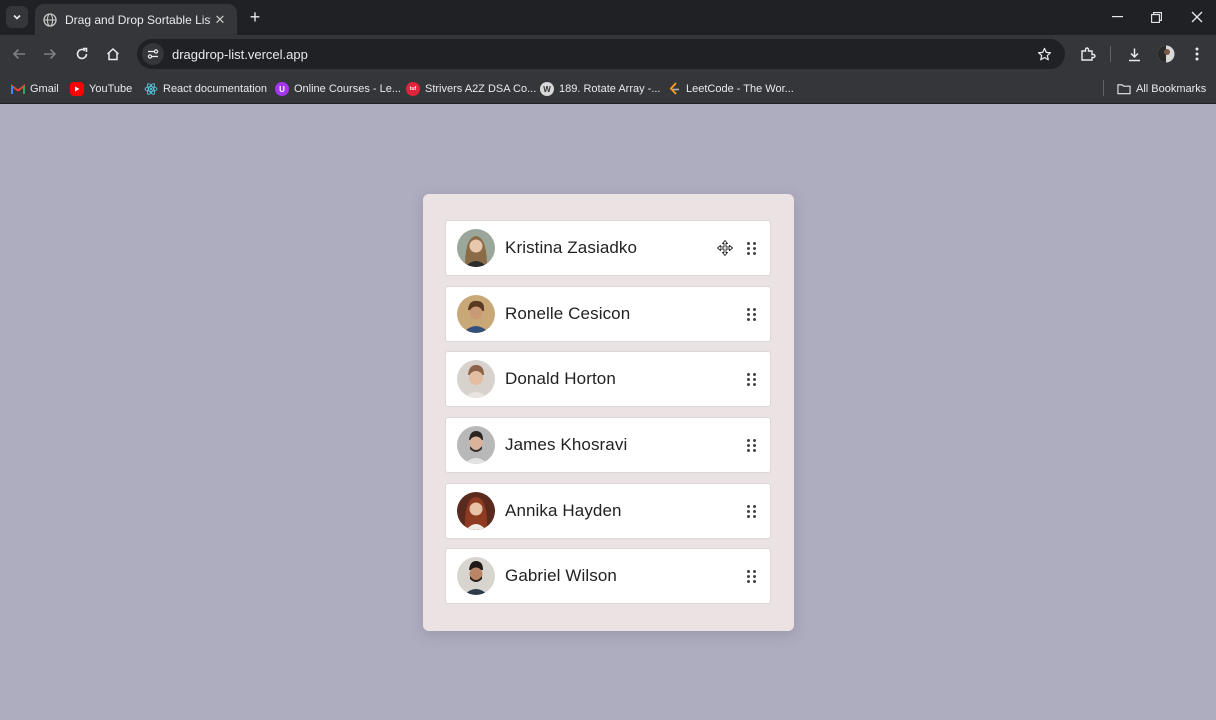  Describe the element at coordinates (608, 17) in the screenshot. I see `tab-strip: Drag and Drop Sortable List ✕ +` at that location.